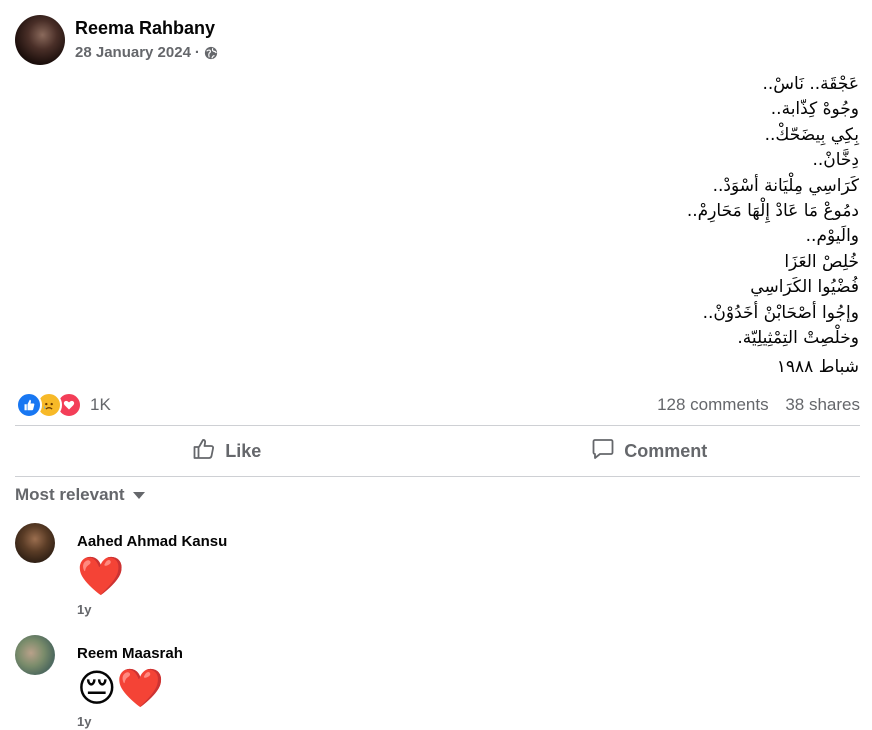  Describe the element at coordinates (780, 312) in the screenshot. I see `post-line: وإجُوا أصْحَابْنْ أخَدُوْنْ..` at that location.